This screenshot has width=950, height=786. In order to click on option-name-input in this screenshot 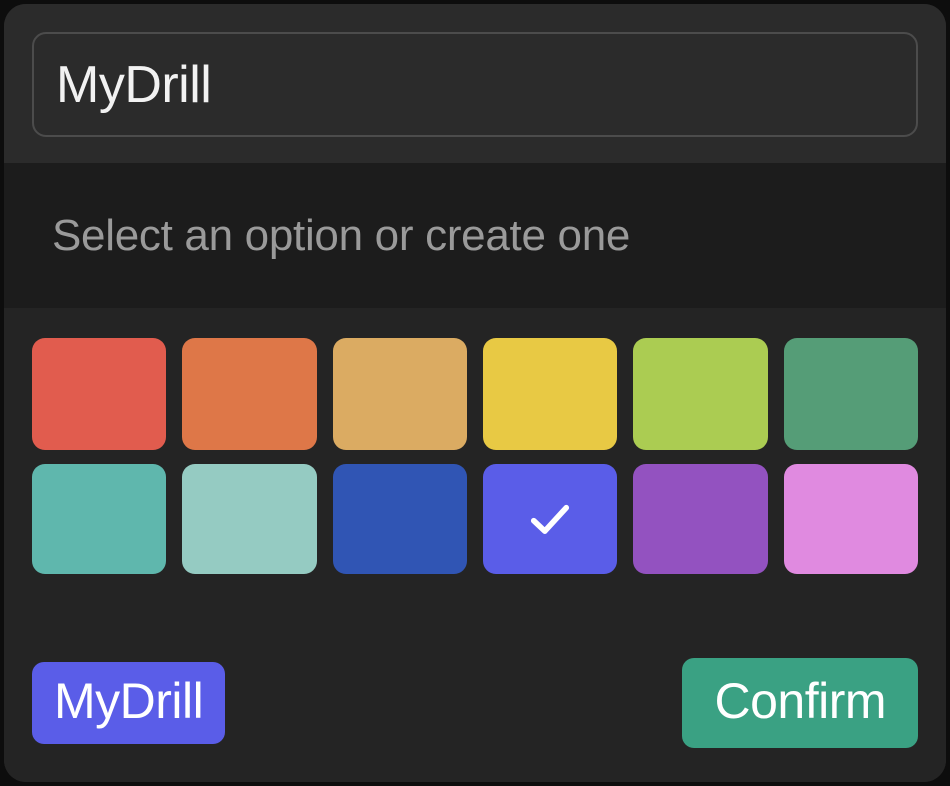, I will do `click(475, 84)`.